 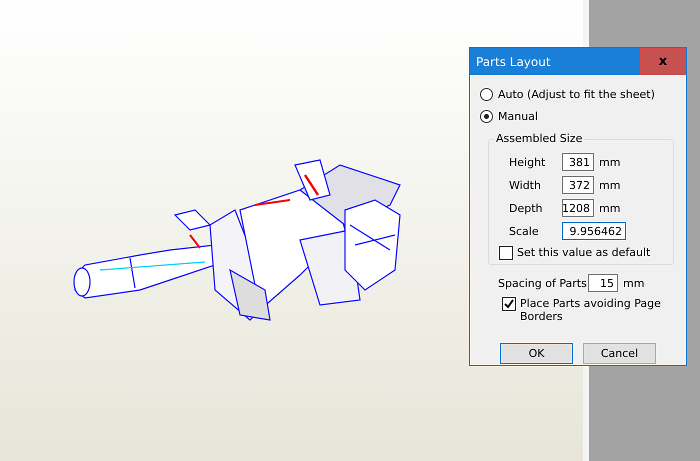 What do you see at coordinates (591, 310) in the screenshot?
I see `checkbox-label: Place Parts avoiding Page Borders` at bounding box center [591, 310].